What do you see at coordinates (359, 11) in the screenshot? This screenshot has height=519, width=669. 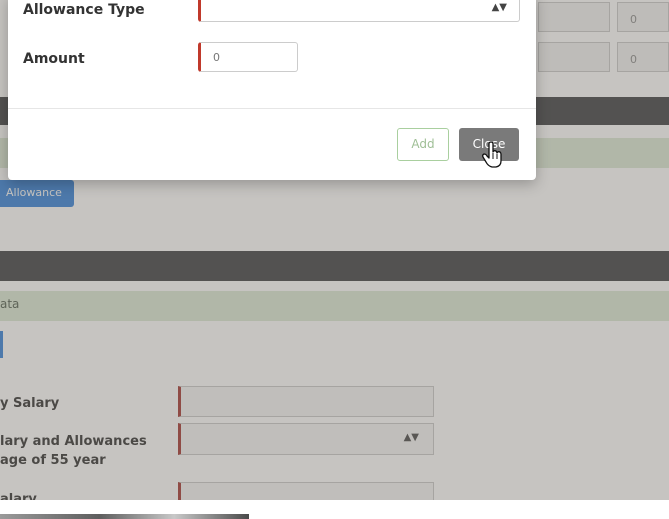 I see `allowance-type-select: ▲▼` at bounding box center [359, 11].